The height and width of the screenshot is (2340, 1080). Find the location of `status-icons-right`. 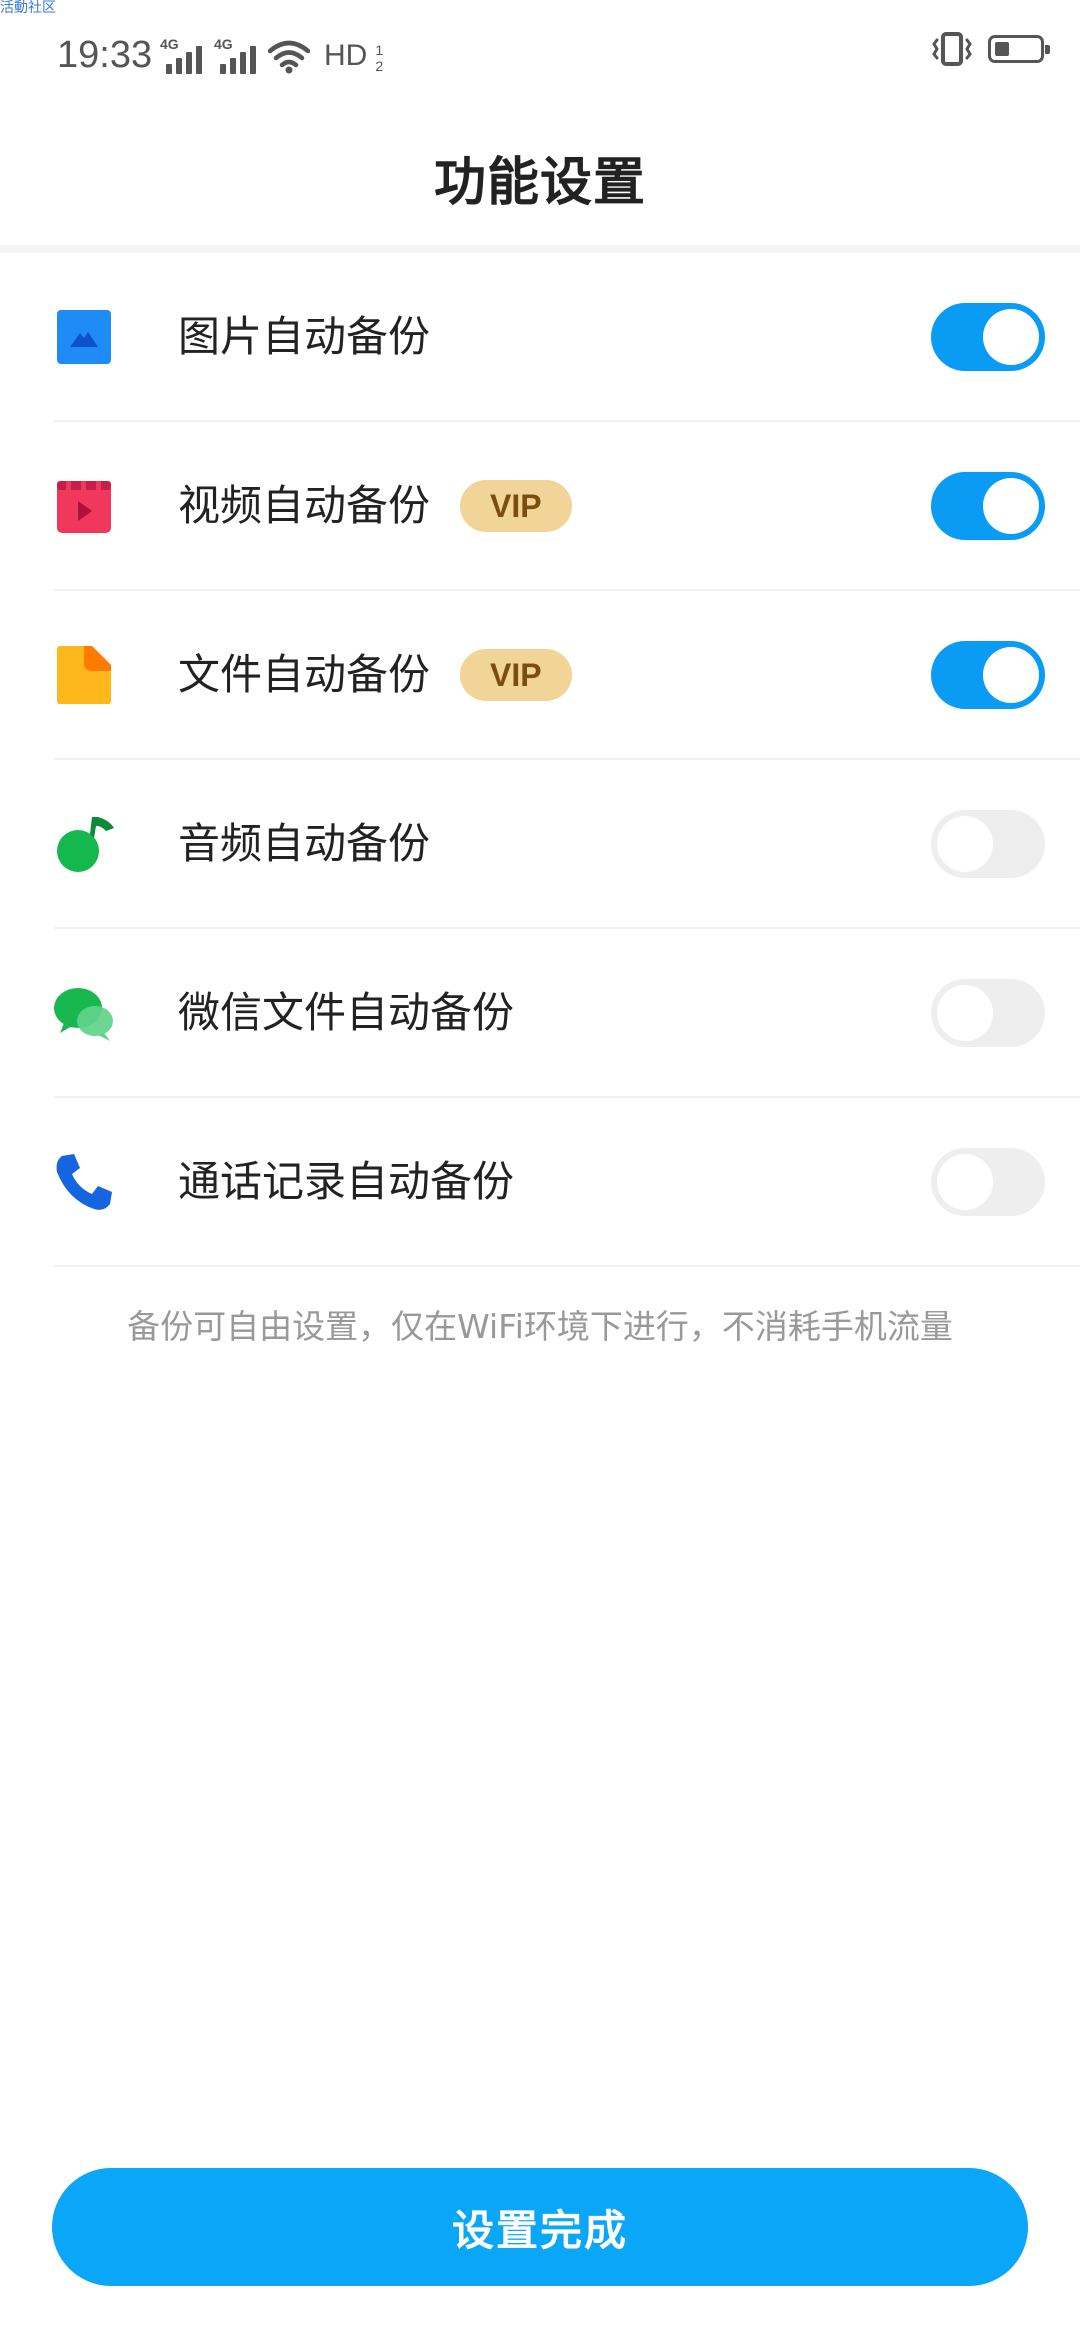

status-icons-right is located at coordinates (990, 49).